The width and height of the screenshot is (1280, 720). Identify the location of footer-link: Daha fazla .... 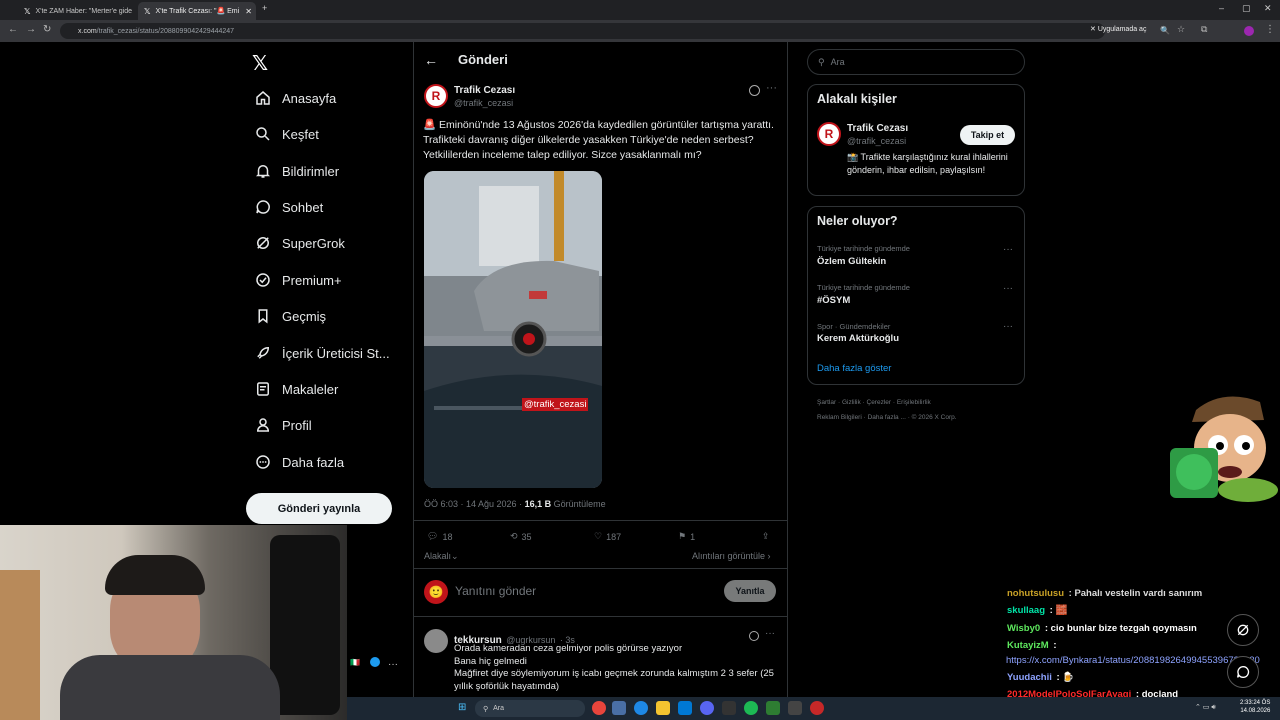
(887, 417).